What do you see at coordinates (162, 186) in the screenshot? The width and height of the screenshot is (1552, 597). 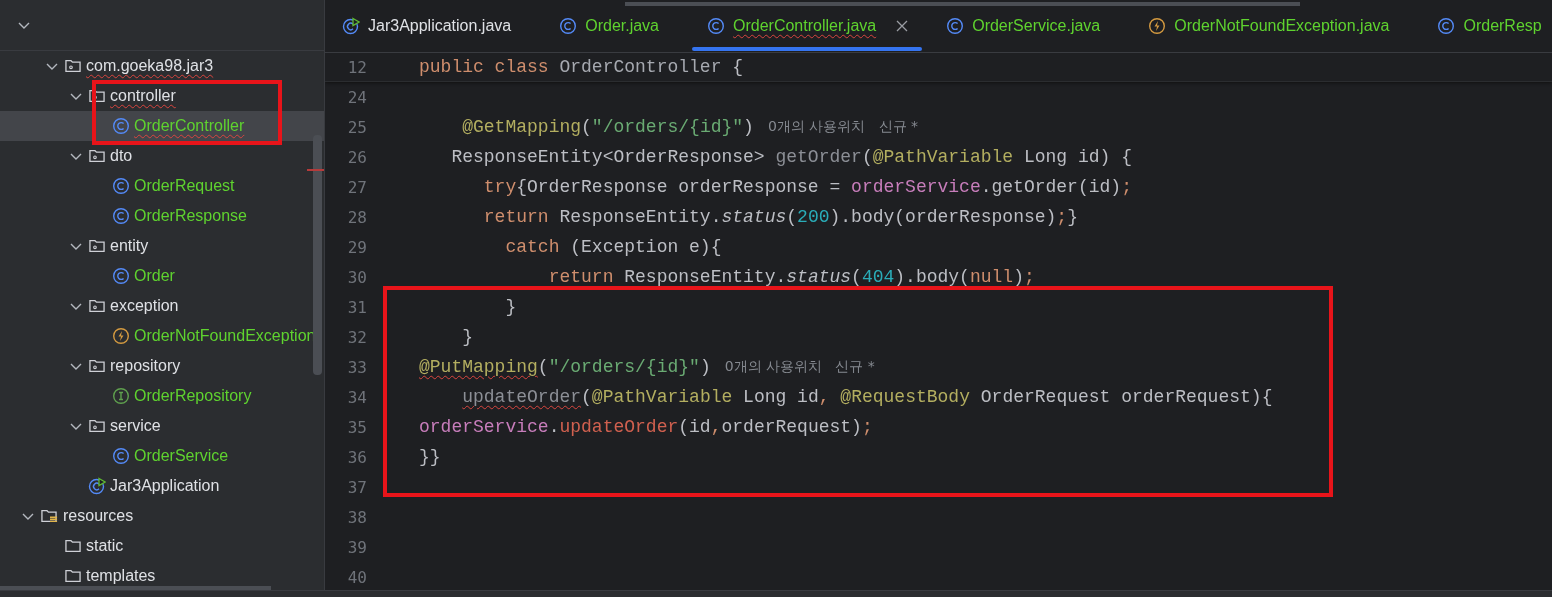 I see `tree-item: OrderRequest` at bounding box center [162, 186].